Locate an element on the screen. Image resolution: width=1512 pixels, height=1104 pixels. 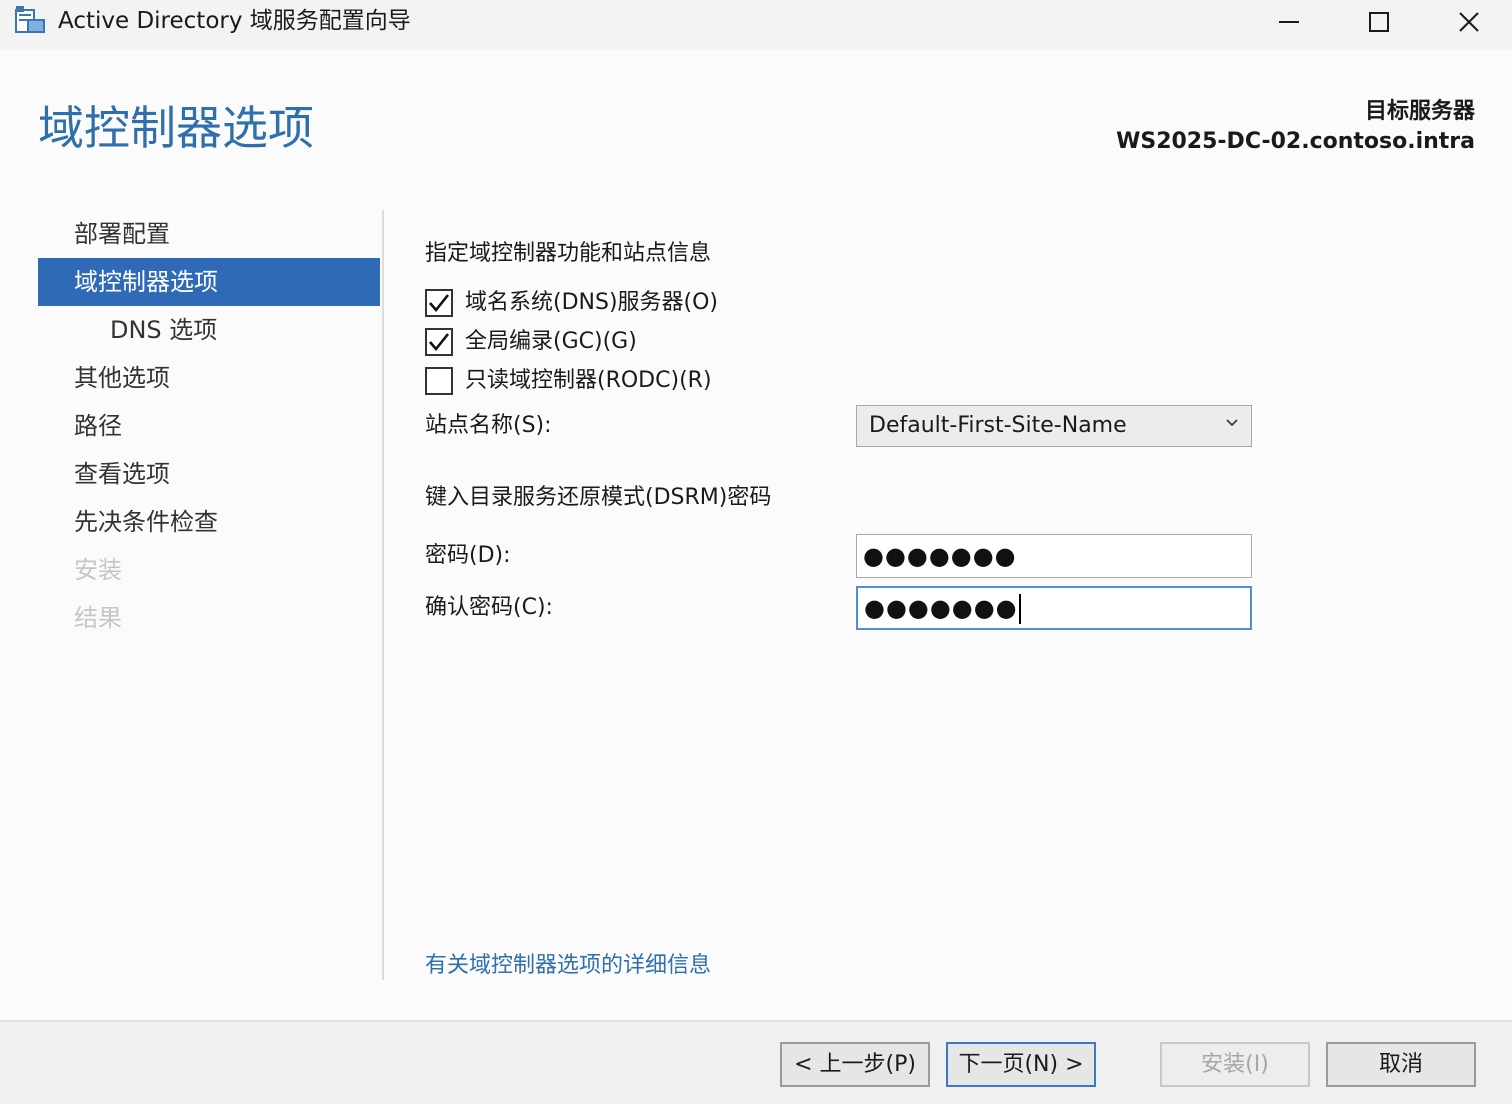
rodc-label: 只读域控制器(RODC)(R) is located at coordinates (588, 380).